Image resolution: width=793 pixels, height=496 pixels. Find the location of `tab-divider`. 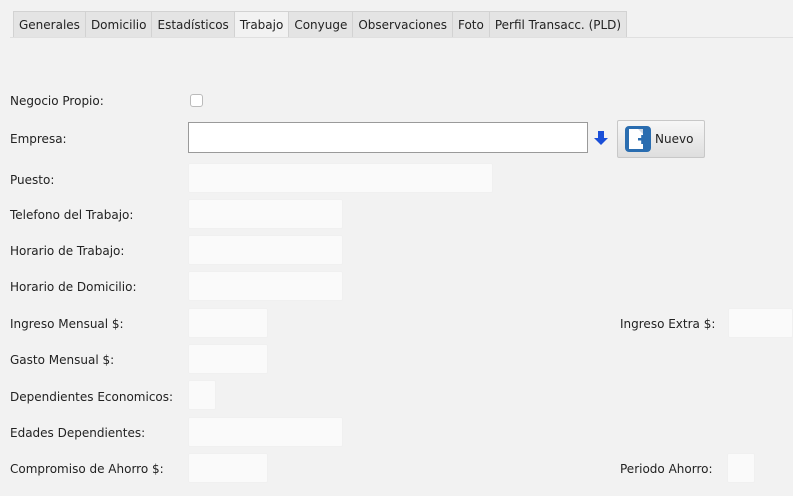

tab-divider is located at coordinates (401, 37).